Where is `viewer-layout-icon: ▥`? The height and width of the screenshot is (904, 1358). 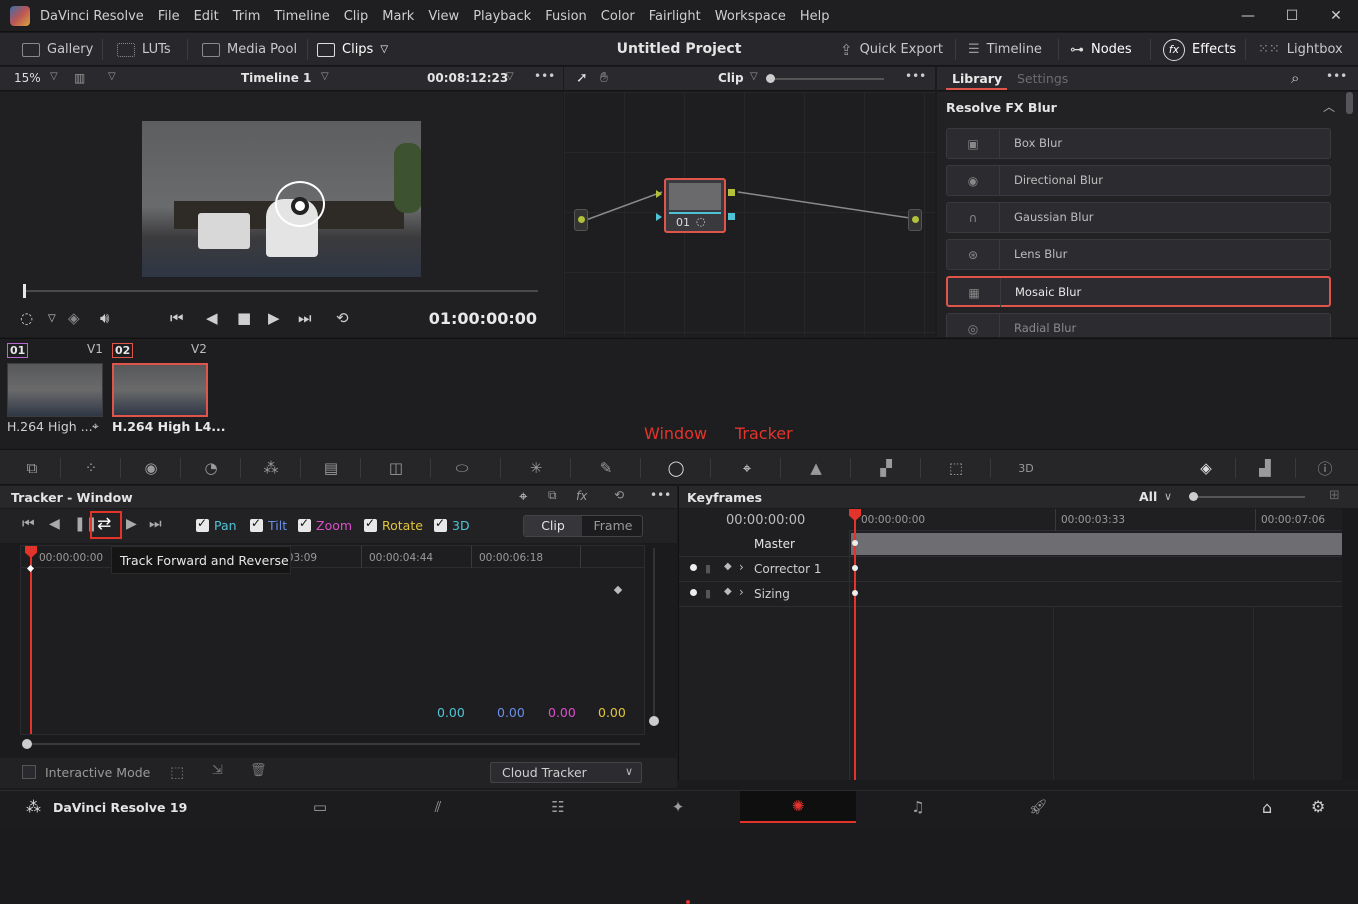
viewer-layout-icon: ▥ is located at coordinates (79, 78).